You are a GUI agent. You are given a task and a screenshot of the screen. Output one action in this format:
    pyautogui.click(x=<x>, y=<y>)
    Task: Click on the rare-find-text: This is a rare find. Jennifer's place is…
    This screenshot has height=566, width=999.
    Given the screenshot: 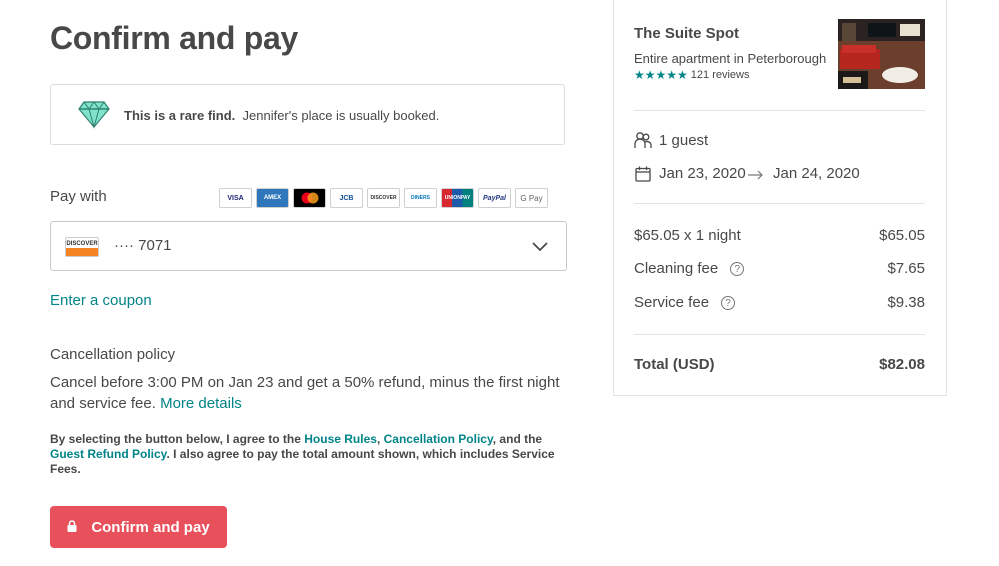 What is the action you would take?
    pyautogui.click(x=281, y=115)
    